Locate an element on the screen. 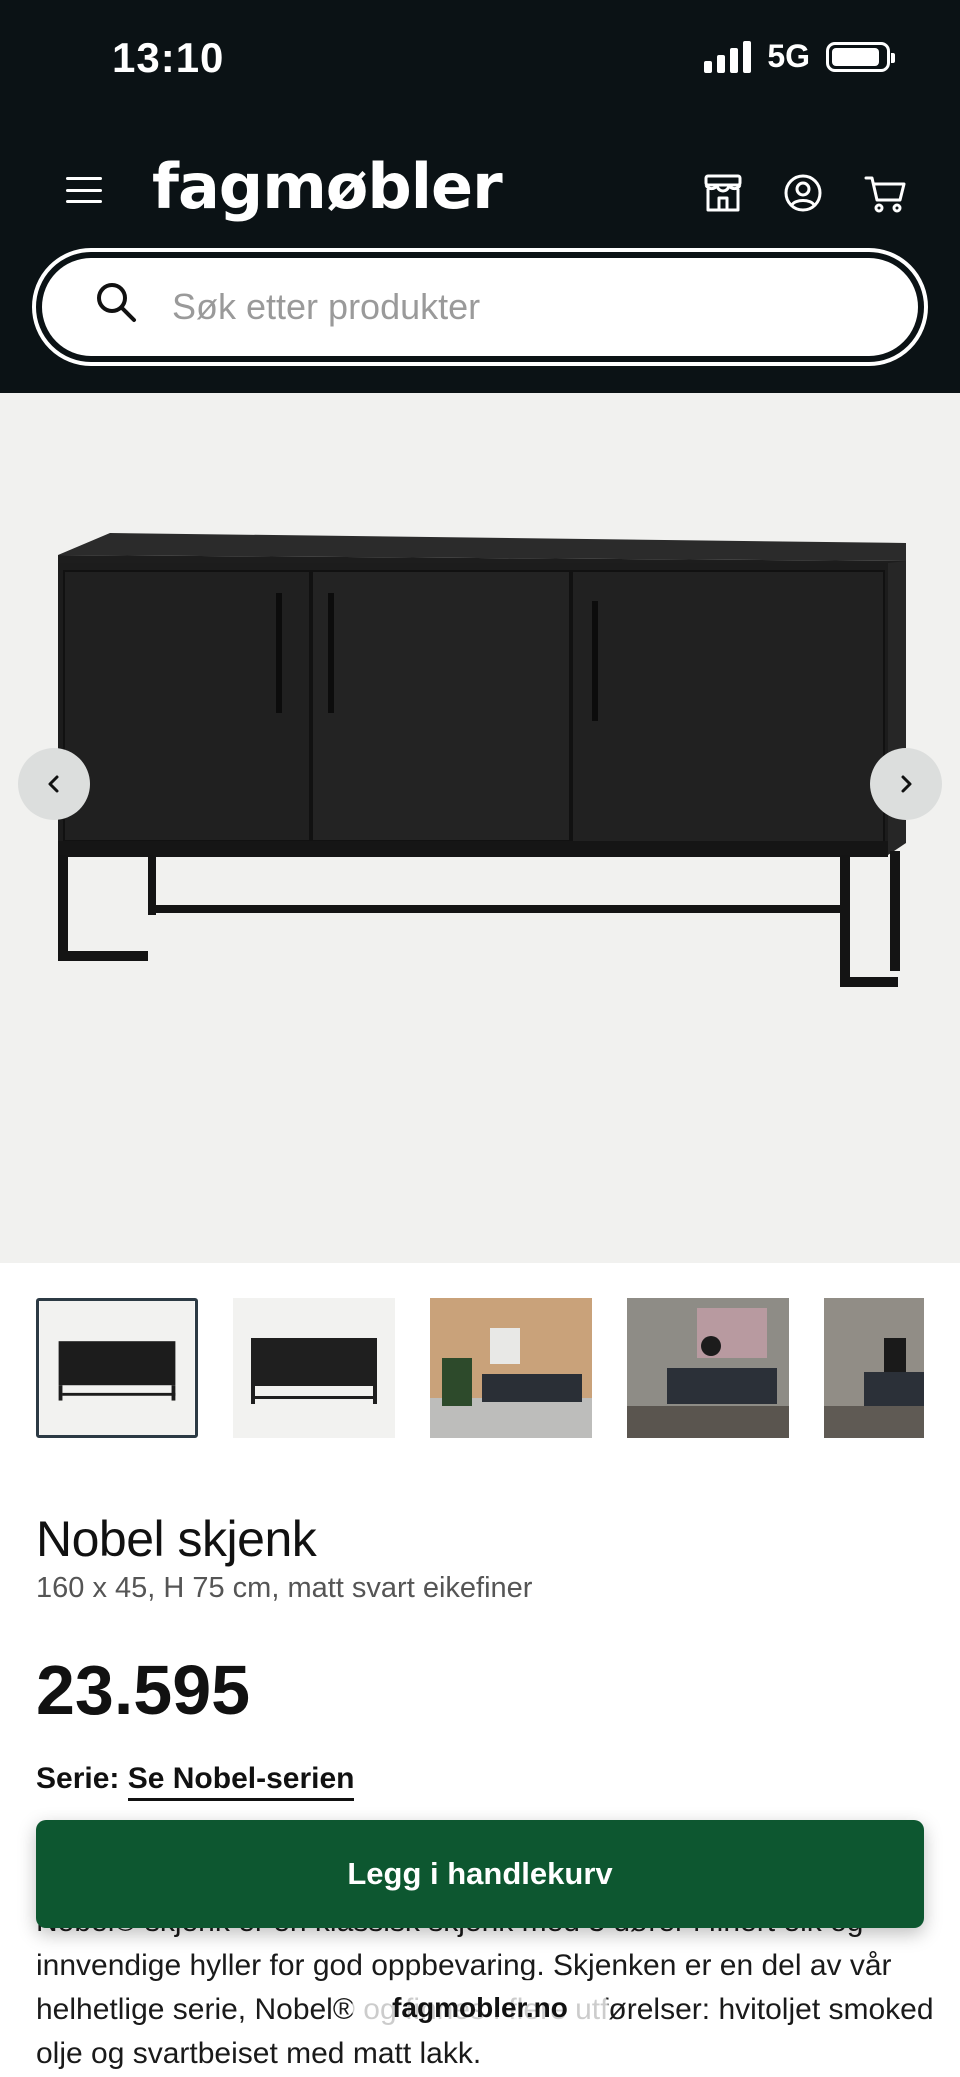 The image size is (960, 2077). store-icon is located at coordinates (723, 193).